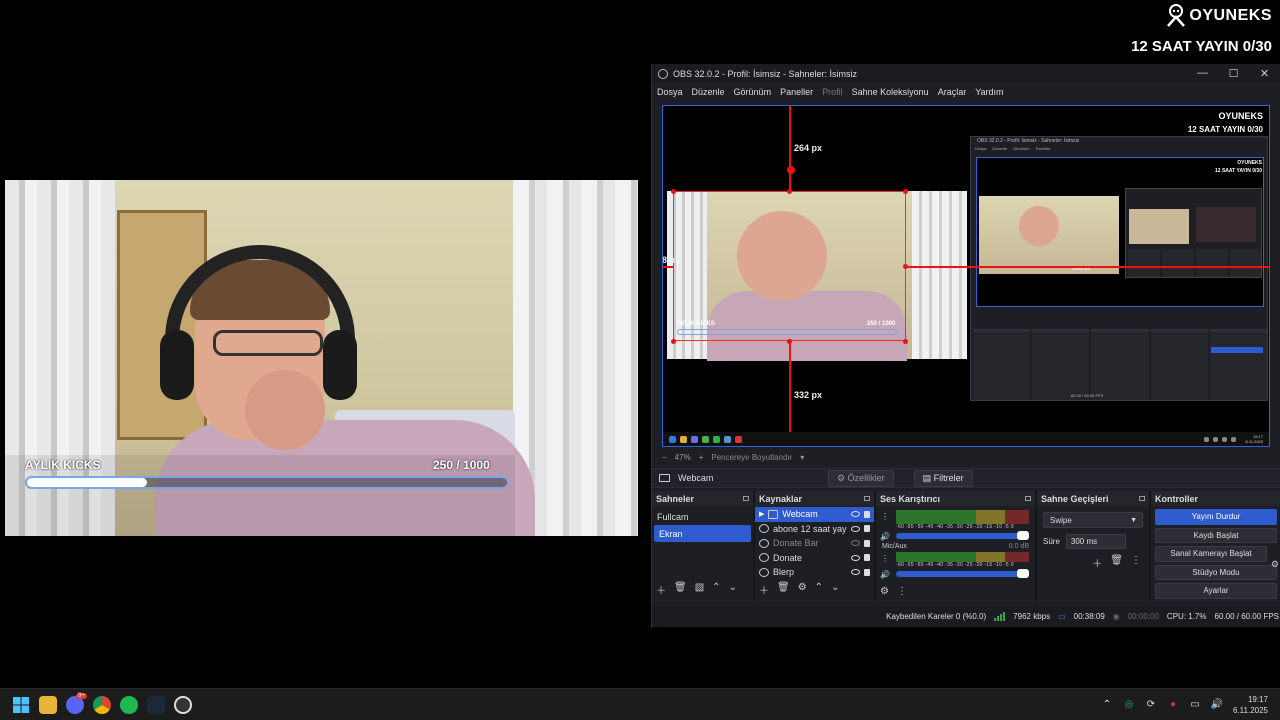 This screenshot has height=720, width=1280. Describe the element at coordinates (1107, 705) in the screenshot. I see `chevron-up-icon: ⌃` at that location.